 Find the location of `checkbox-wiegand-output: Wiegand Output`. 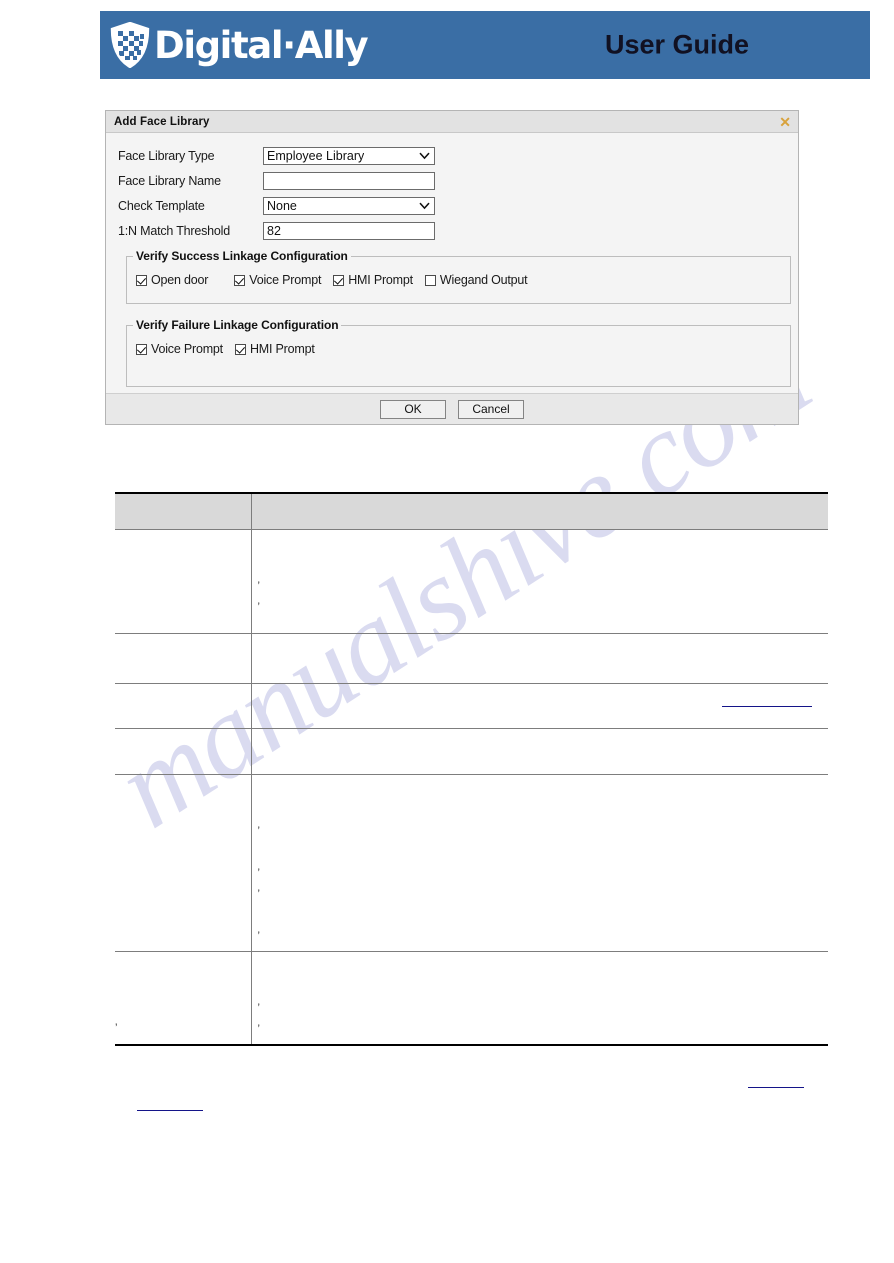

checkbox-wiegand-output: Wiegand Output is located at coordinates (476, 280).